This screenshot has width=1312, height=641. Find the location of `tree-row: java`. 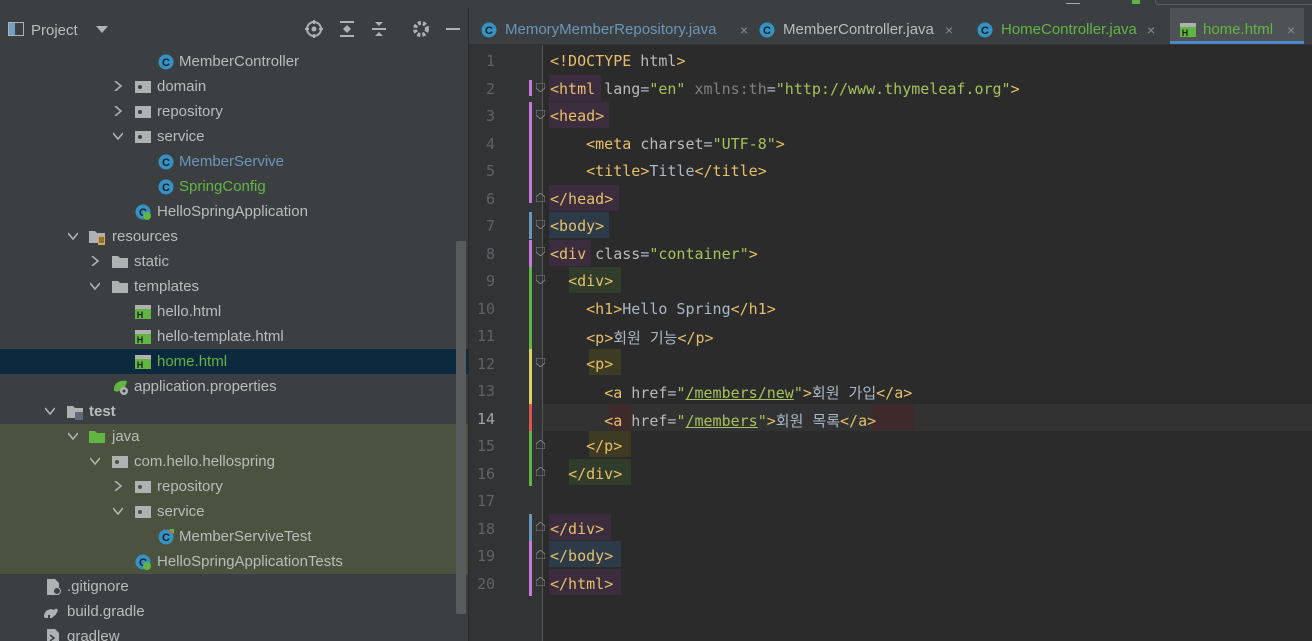

tree-row: java is located at coordinates (234, 436).